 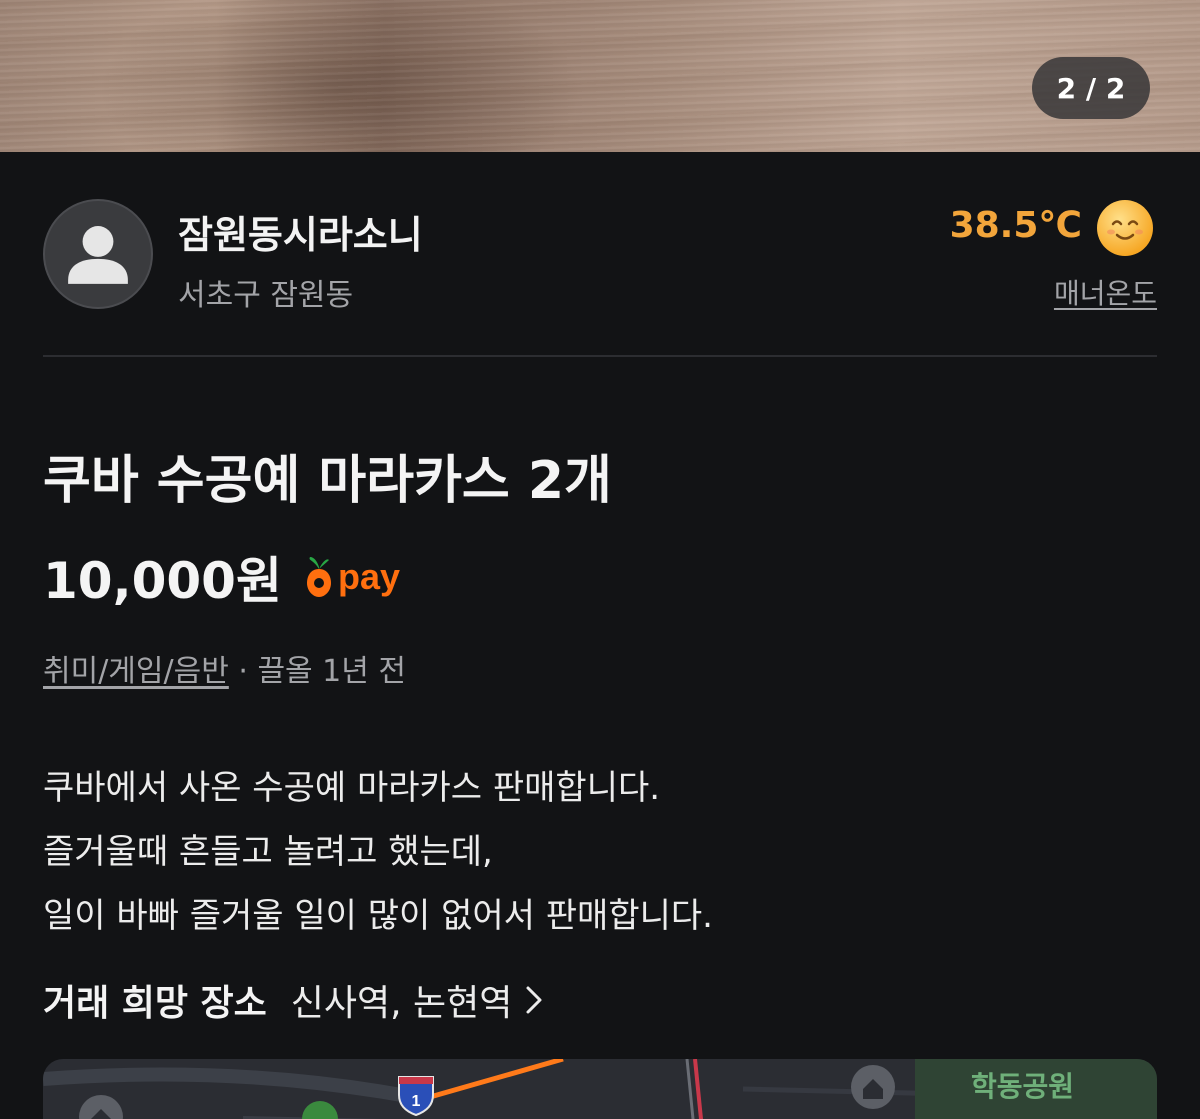 What do you see at coordinates (318, 577) in the screenshot?
I see `carrot-icon` at bounding box center [318, 577].